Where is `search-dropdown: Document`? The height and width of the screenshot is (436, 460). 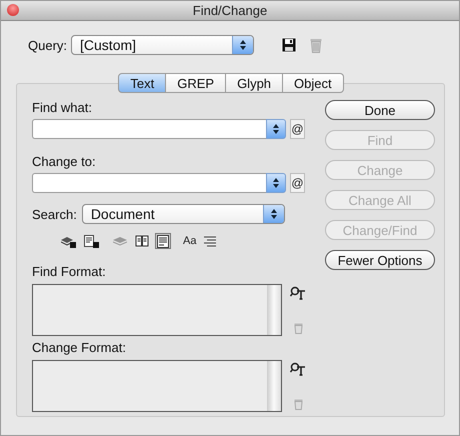 search-dropdown: Document is located at coordinates (183, 214).